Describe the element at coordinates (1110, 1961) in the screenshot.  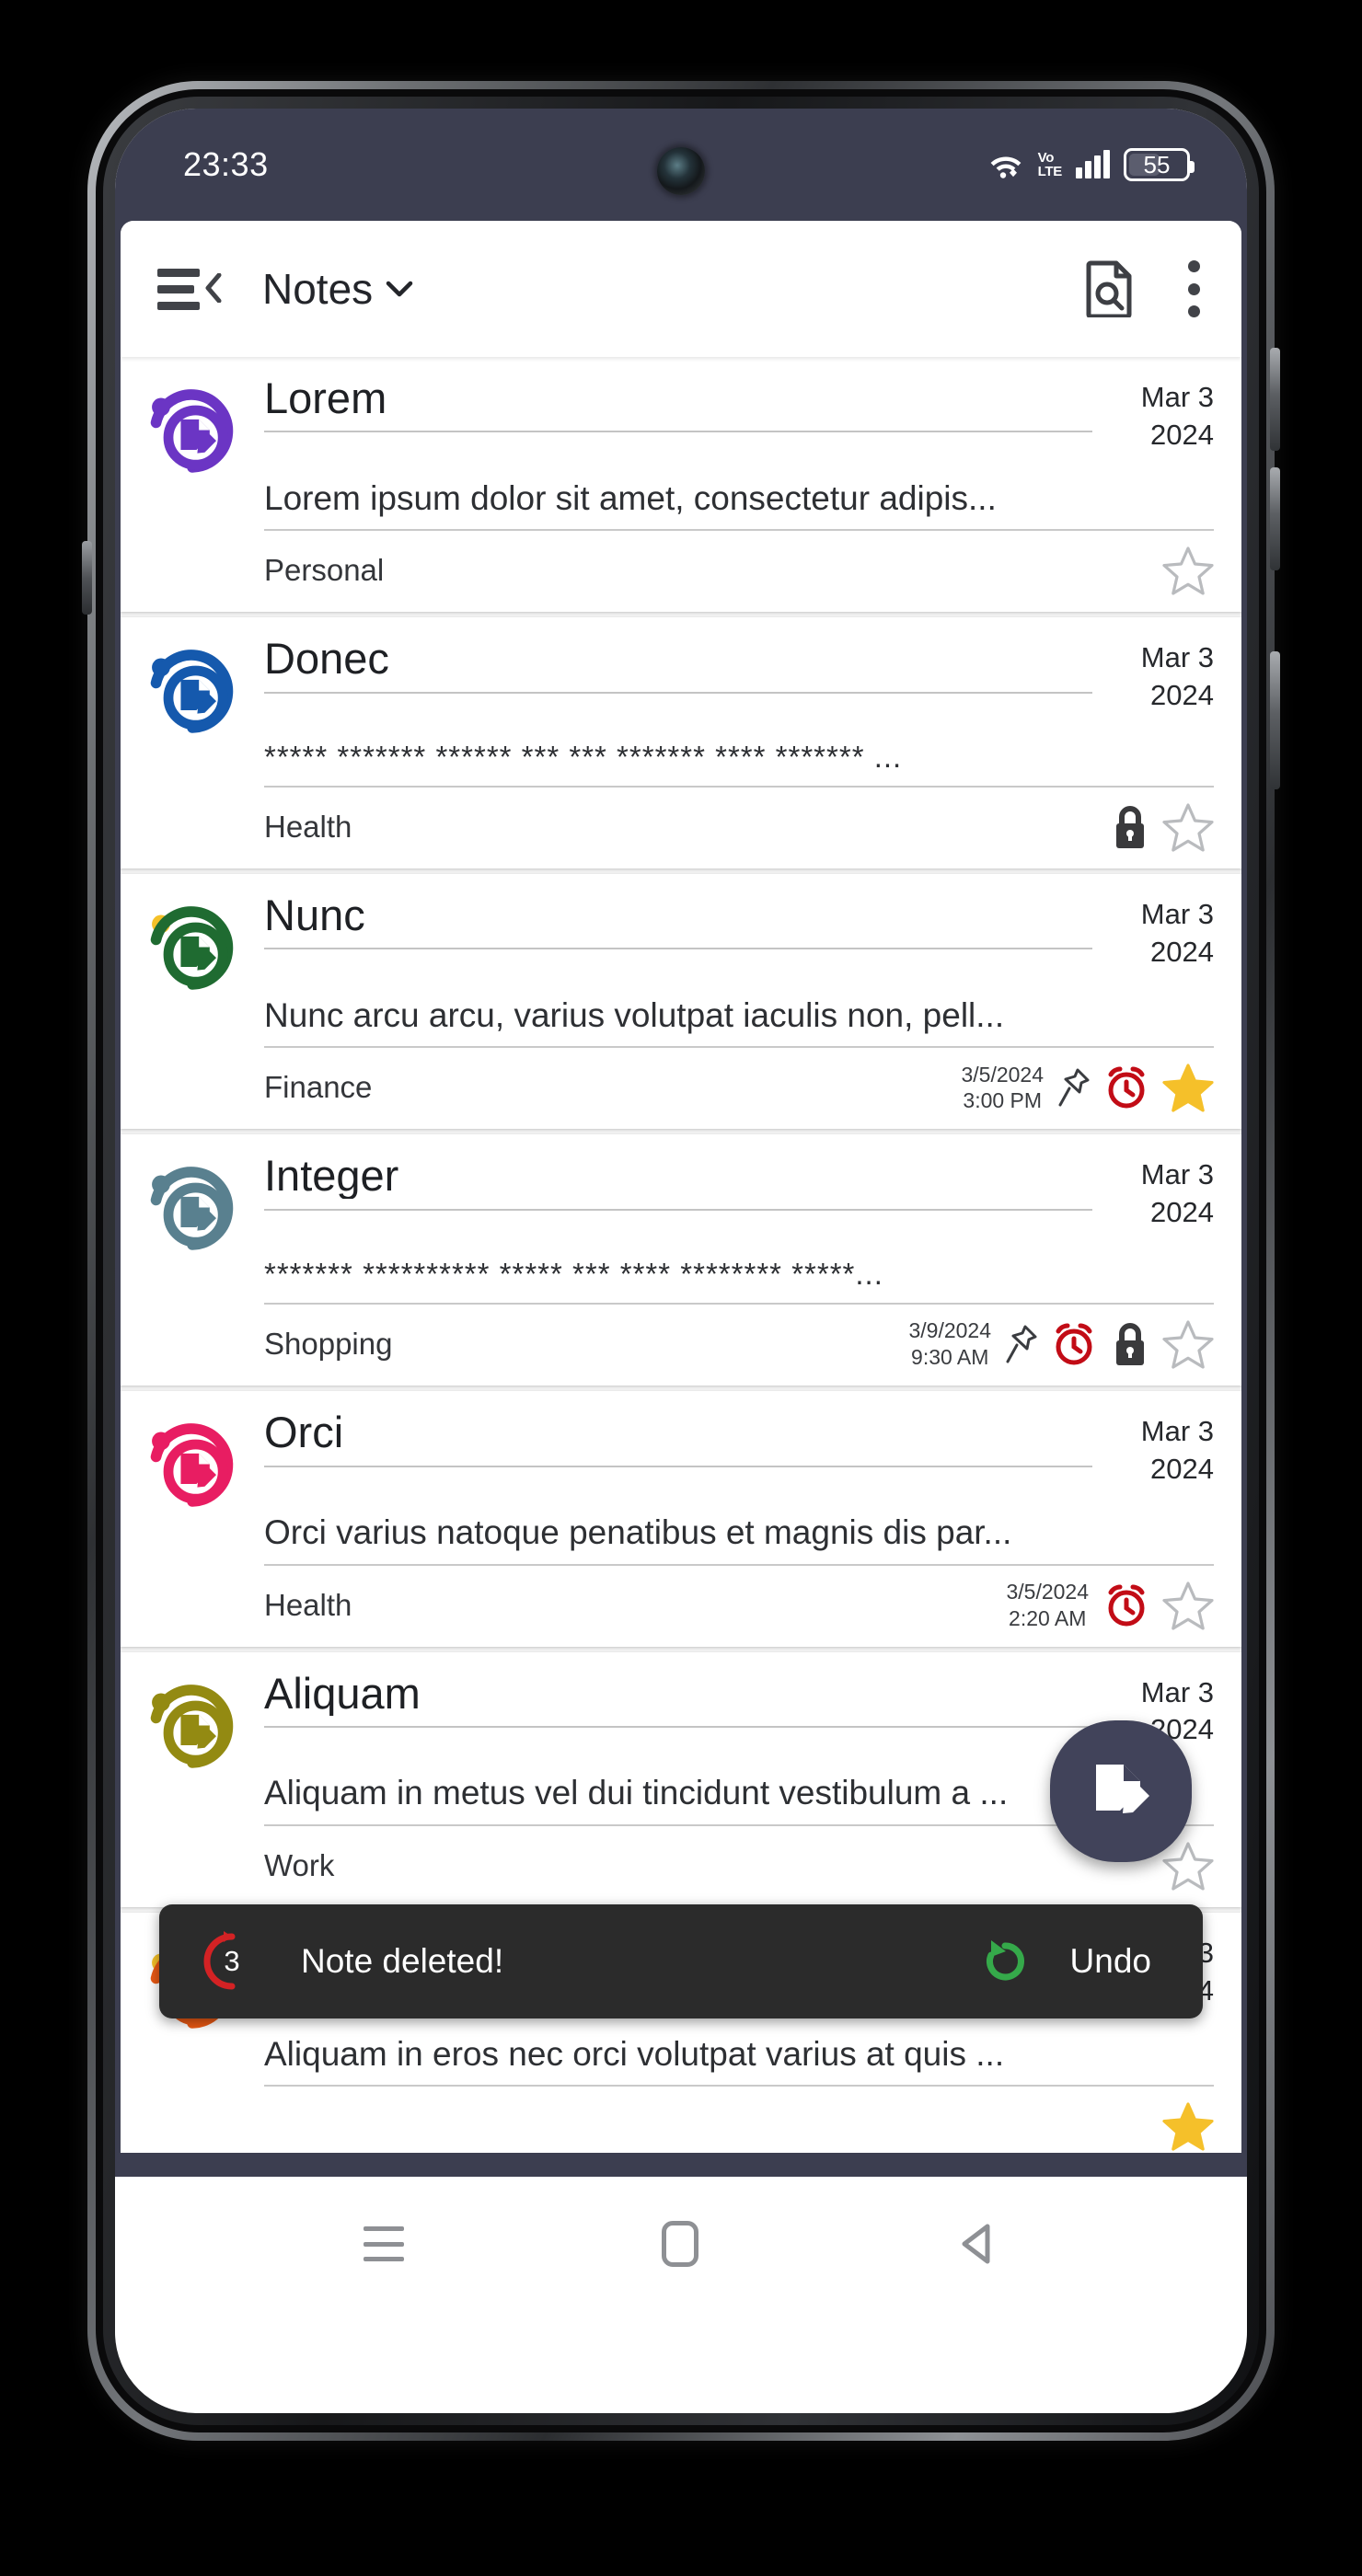
I see `undo-button: Undo` at that location.